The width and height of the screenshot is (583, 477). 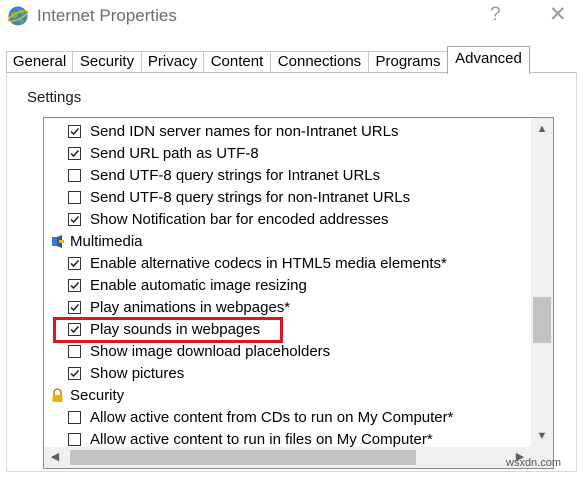 What do you see at coordinates (106, 241) in the screenshot?
I see `option-label: Multimedia` at bounding box center [106, 241].